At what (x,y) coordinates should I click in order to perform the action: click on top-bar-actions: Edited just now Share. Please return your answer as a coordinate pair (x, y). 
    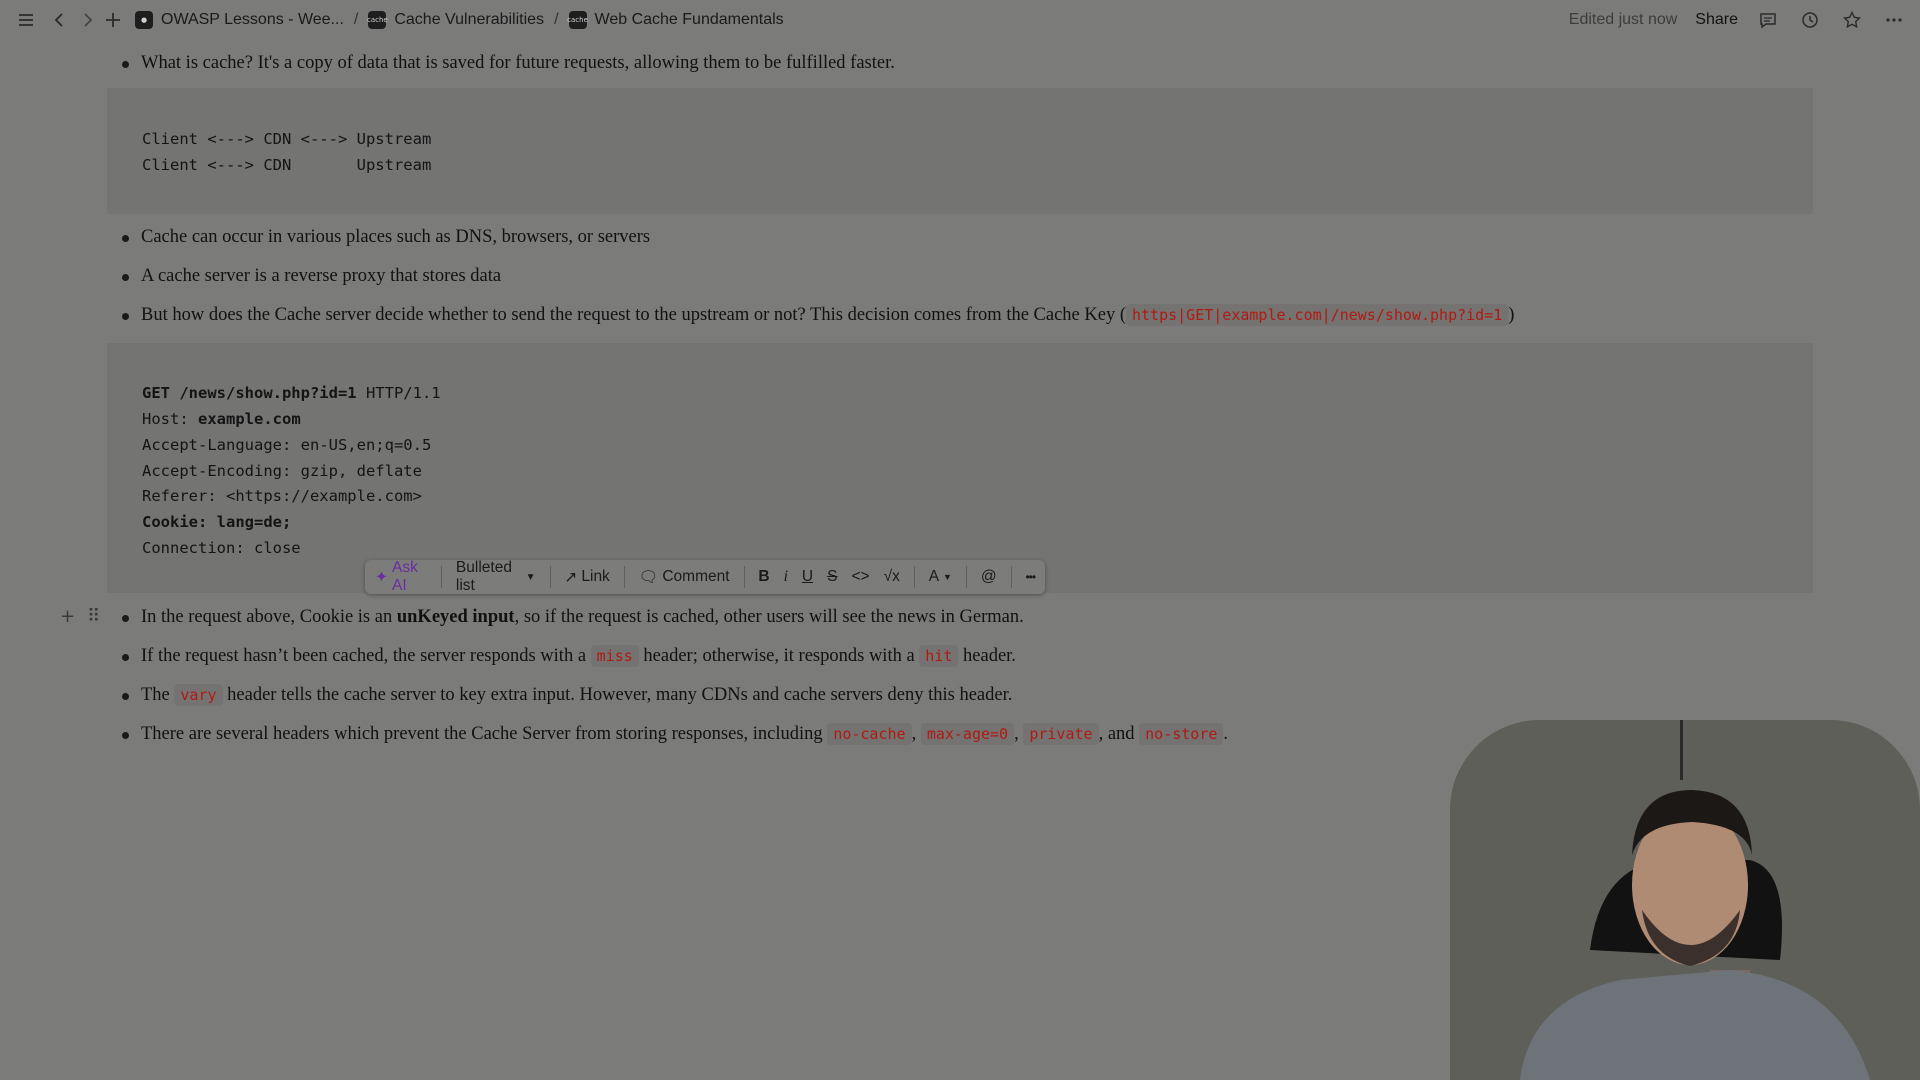
    Looking at the image, I should click on (1737, 20).